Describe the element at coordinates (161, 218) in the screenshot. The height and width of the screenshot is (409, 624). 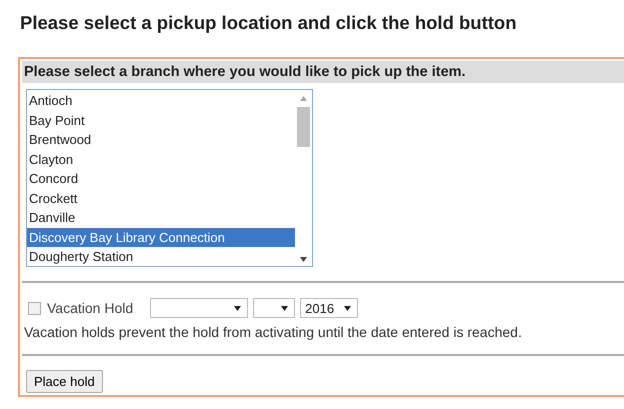
I see `branch-option: Danville` at that location.